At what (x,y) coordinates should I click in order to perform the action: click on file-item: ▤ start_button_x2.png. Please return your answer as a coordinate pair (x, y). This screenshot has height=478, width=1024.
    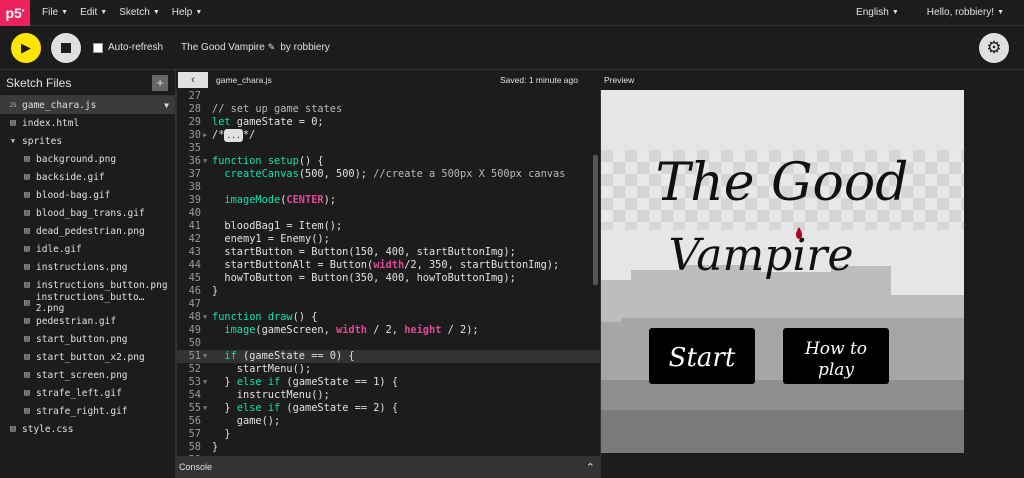
    Looking at the image, I should click on (87, 357).